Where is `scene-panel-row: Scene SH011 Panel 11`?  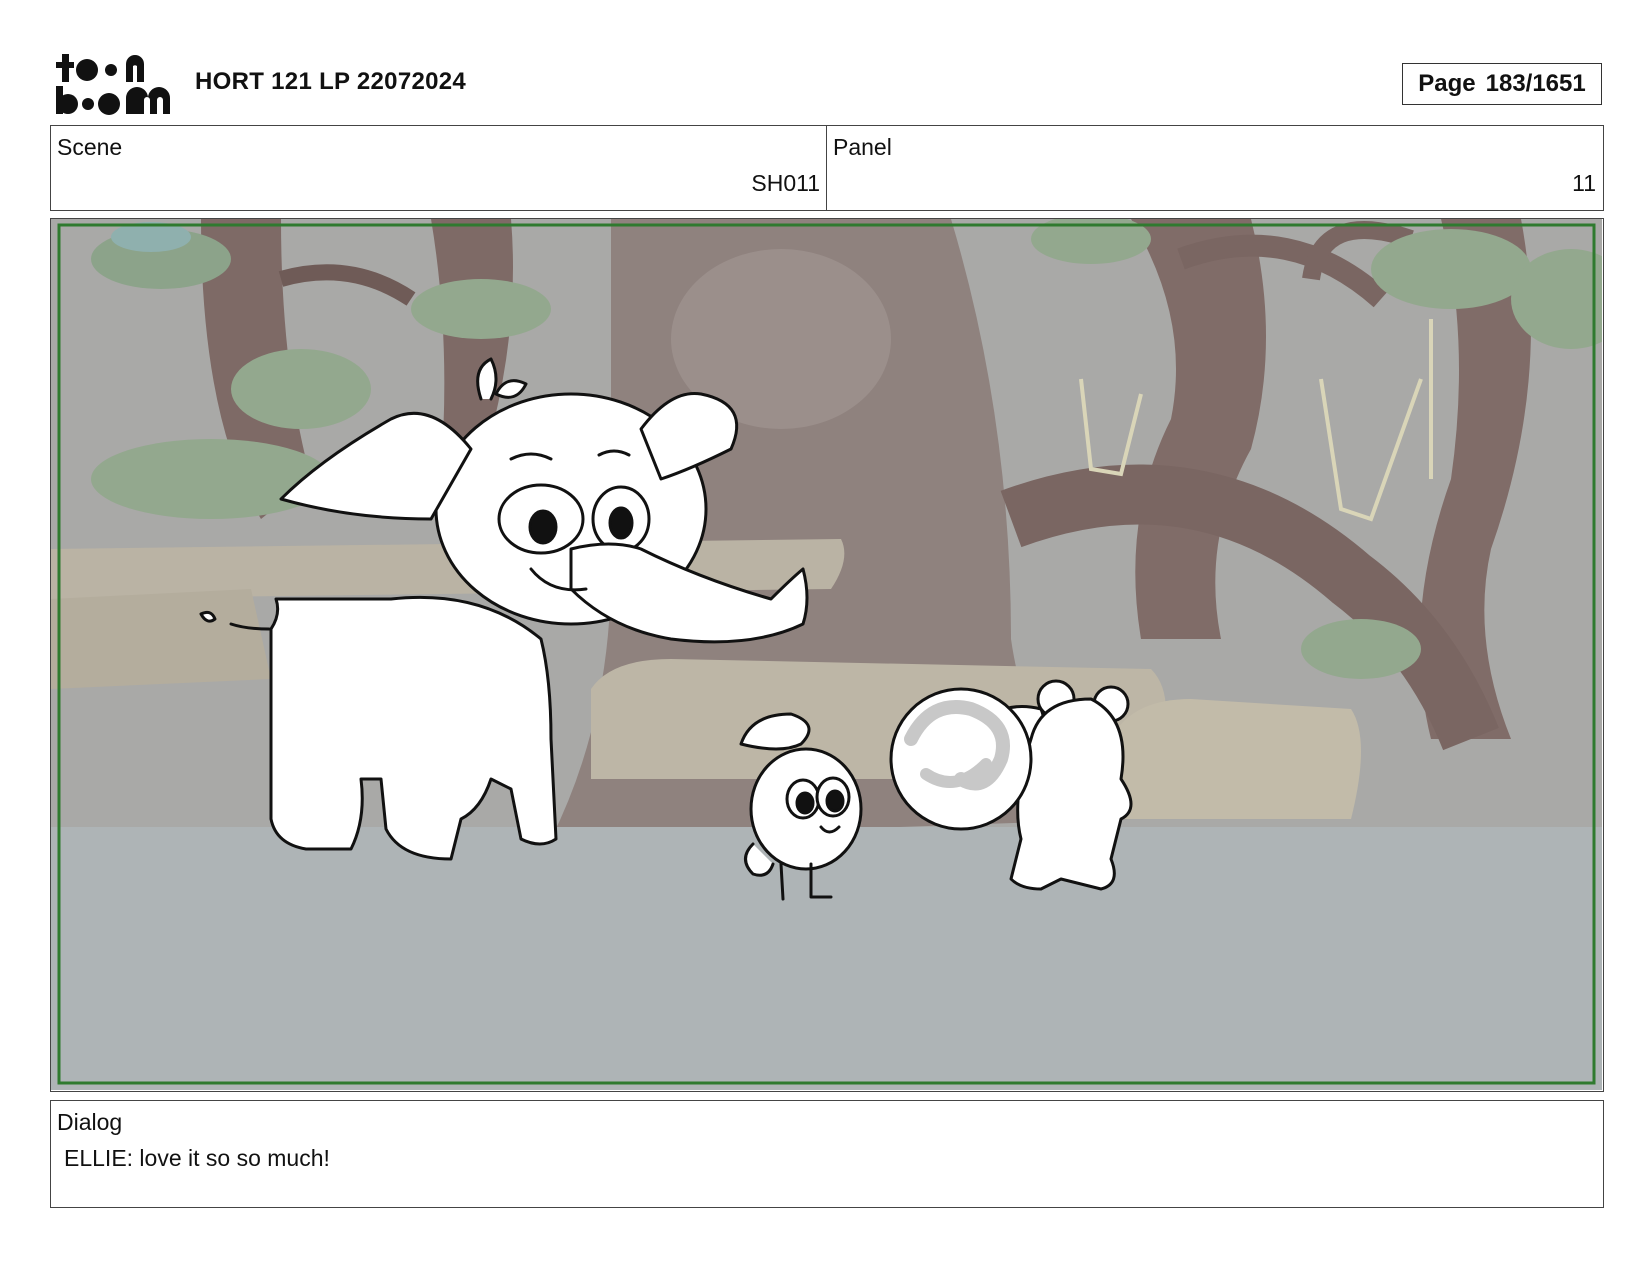
scene-panel-row: Scene SH011 Panel 11 is located at coordinates (827, 168).